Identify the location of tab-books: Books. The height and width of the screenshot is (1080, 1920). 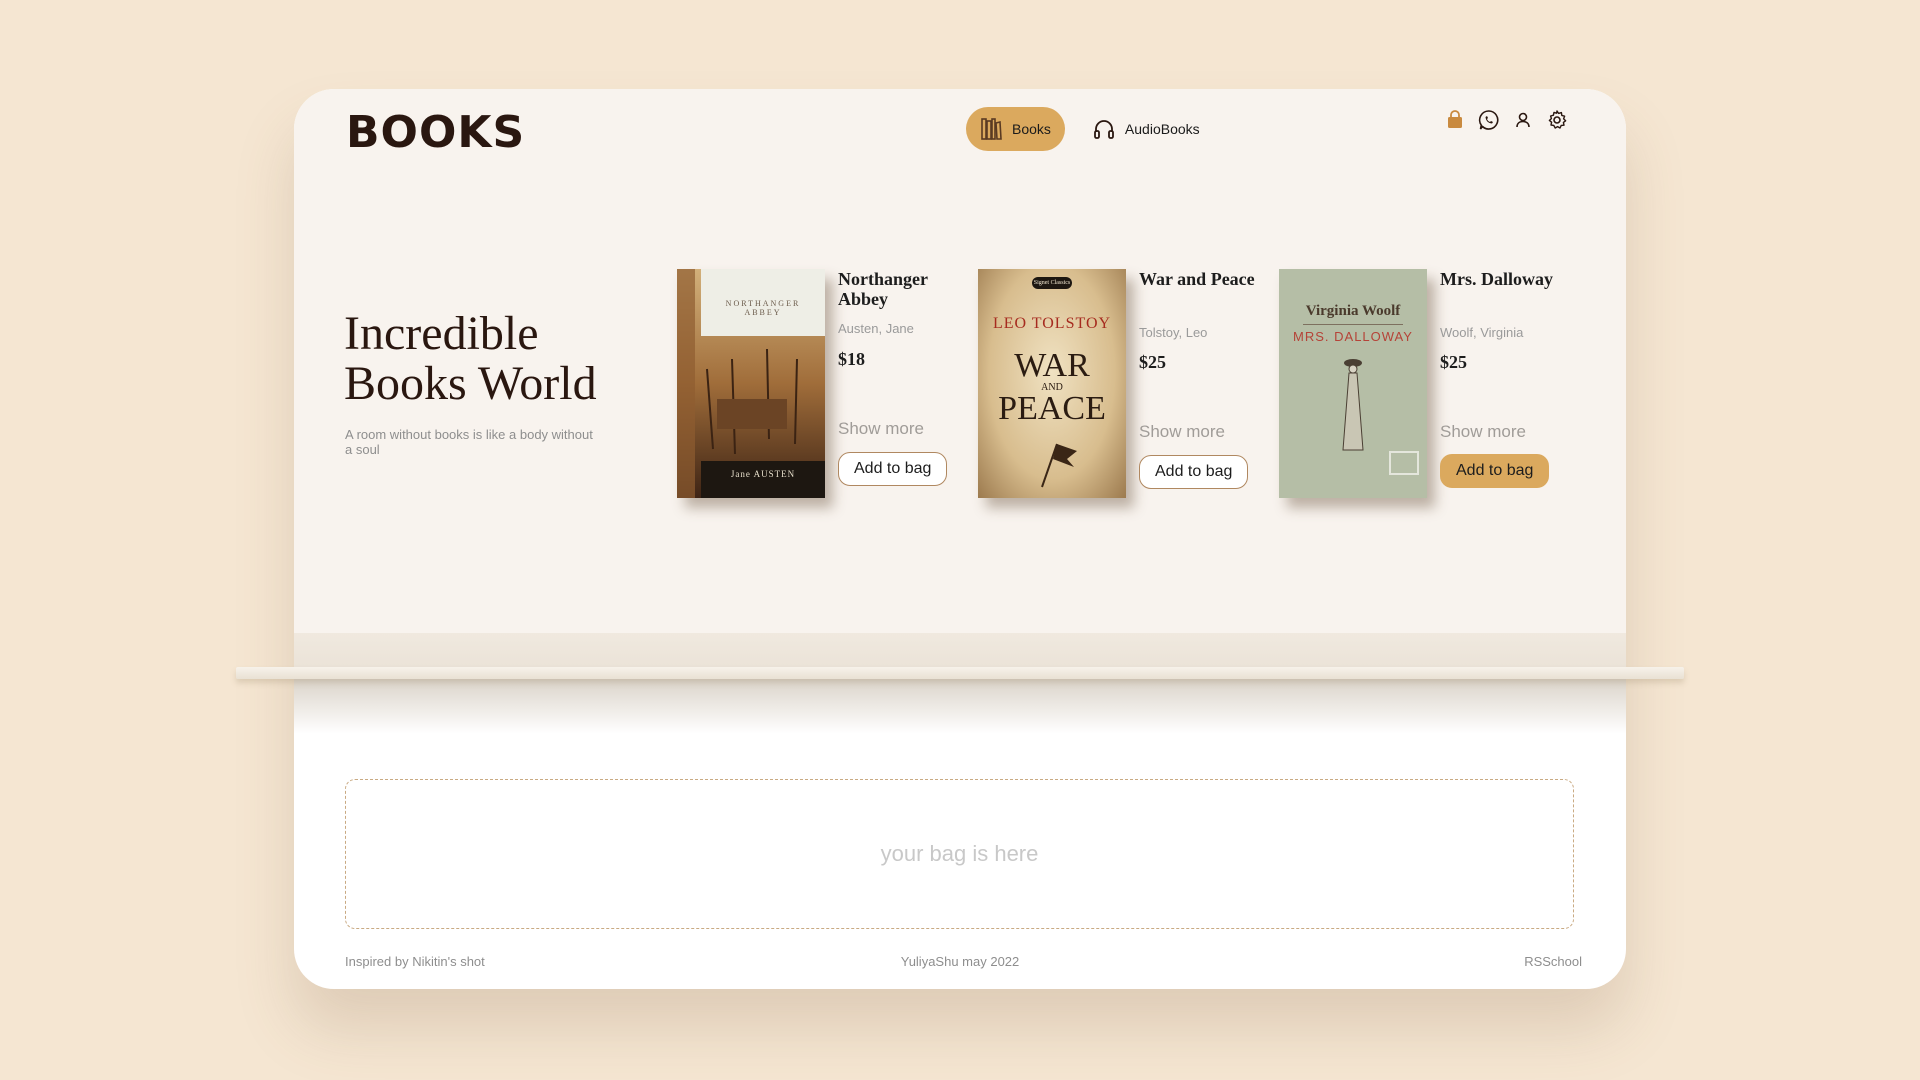
(1015, 129).